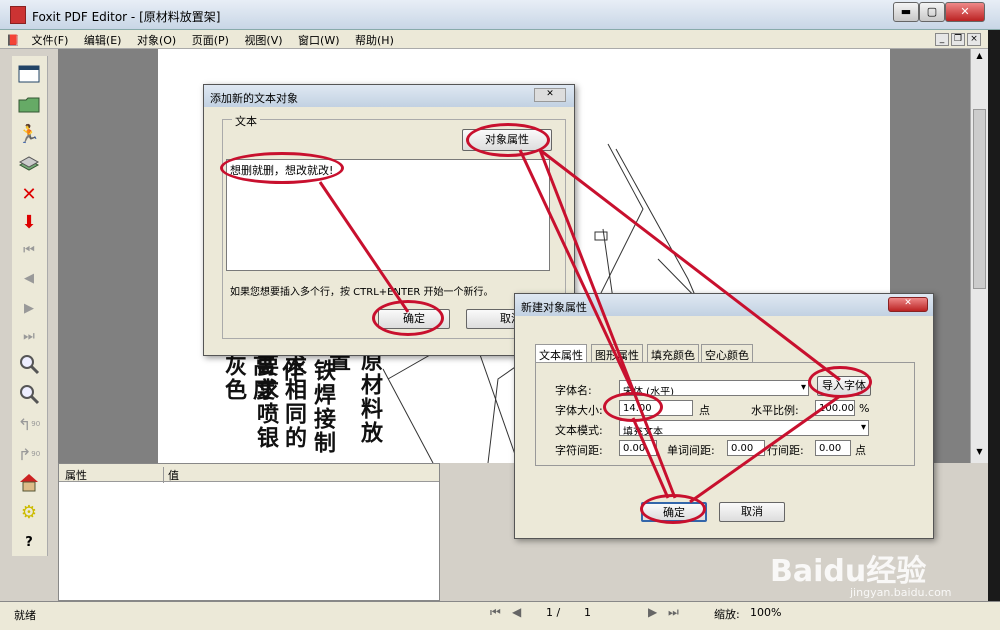  Describe the element at coordinates (840, 382) in the screenshot. I see `annotation-ring-import` at that location.